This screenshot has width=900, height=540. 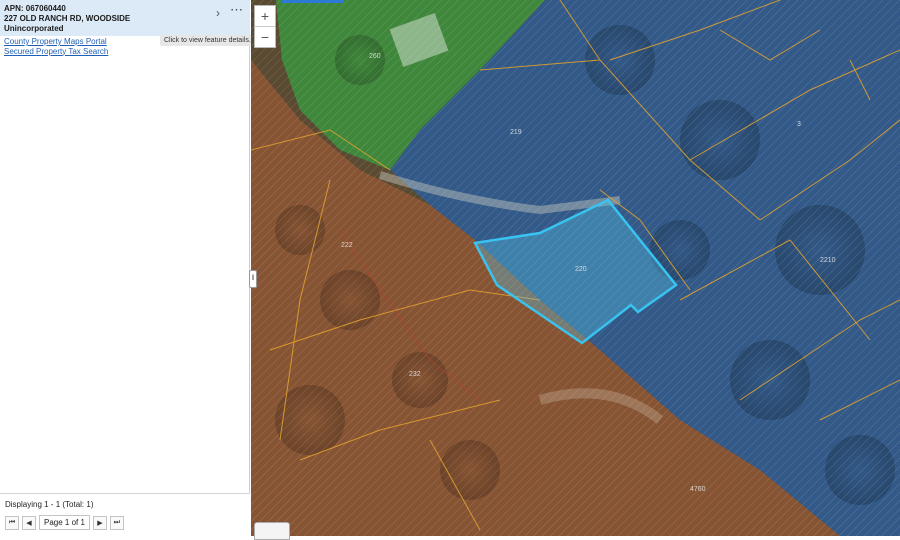 What do you see at coordinates (265, 36) in the screenshot?
I see `zoom-out-button: −` at bounding box center [265, 36].